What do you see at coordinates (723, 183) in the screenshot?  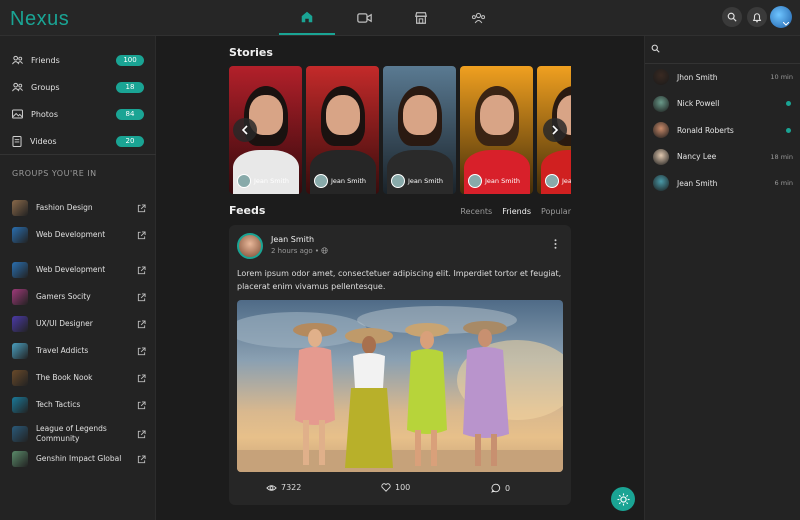 I see `contact-item: Jean Smith 6 min` at bounding box center [723, 183].